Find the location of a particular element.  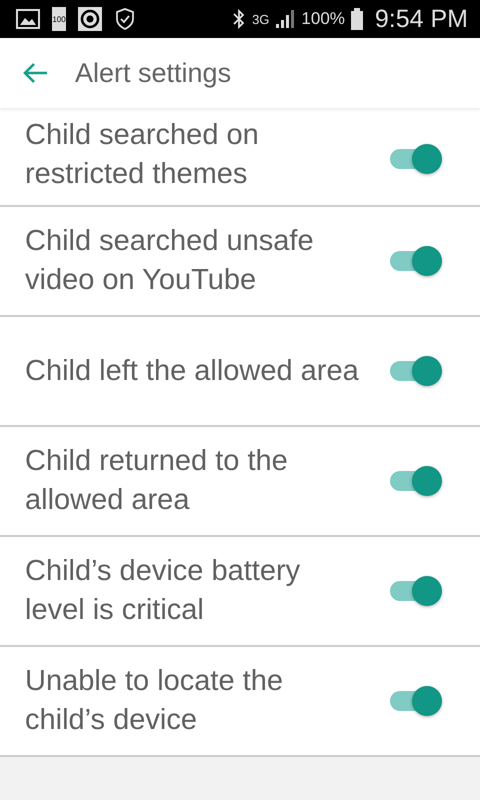

setting-label: Child’s device battery level is critical is located at coordinates (163, 591).